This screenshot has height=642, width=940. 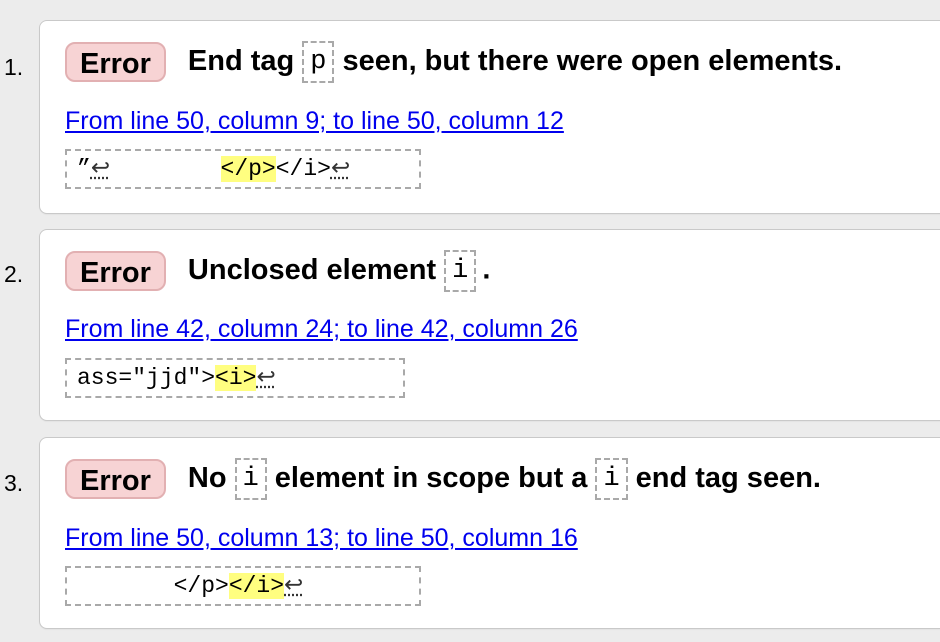 I want to click on message-text: No i element in scope but a i end tag seen., so click(x=504, y=479).